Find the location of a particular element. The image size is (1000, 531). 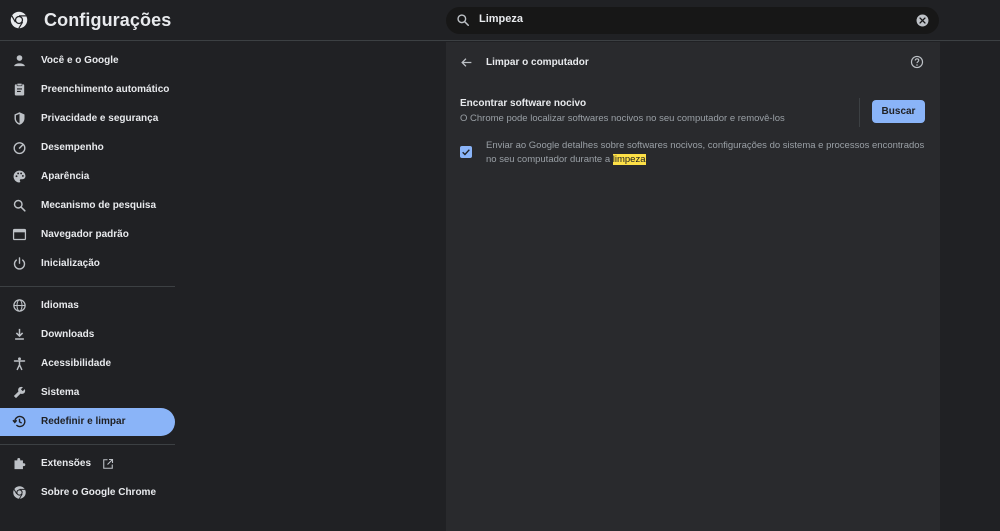

sidebar-item-label: Extensões is located at coordinates (66, 463).